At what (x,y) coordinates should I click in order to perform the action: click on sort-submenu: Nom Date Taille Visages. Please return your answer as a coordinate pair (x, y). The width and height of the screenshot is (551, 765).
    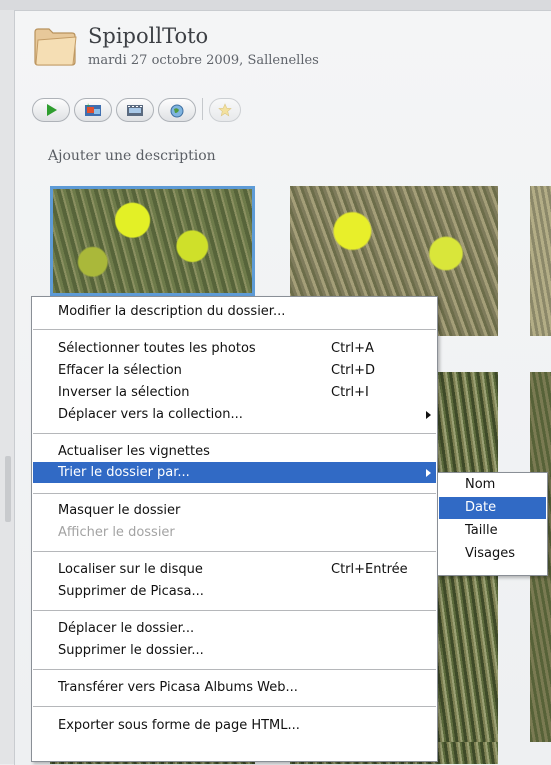
    Looking at the image, I should click on (492, 524).